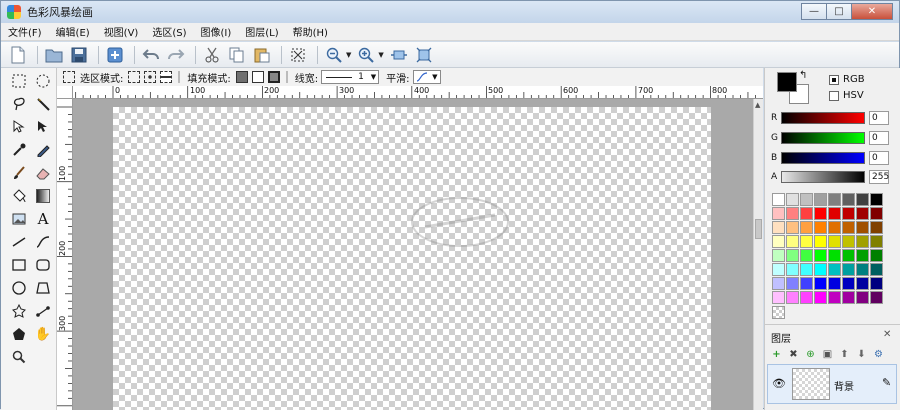 The width and height of the screenshot is (900, 410). Describe the element at coordinates (793, 354) in the screenshot. I see `delete-layer-button: ✖` at that location.